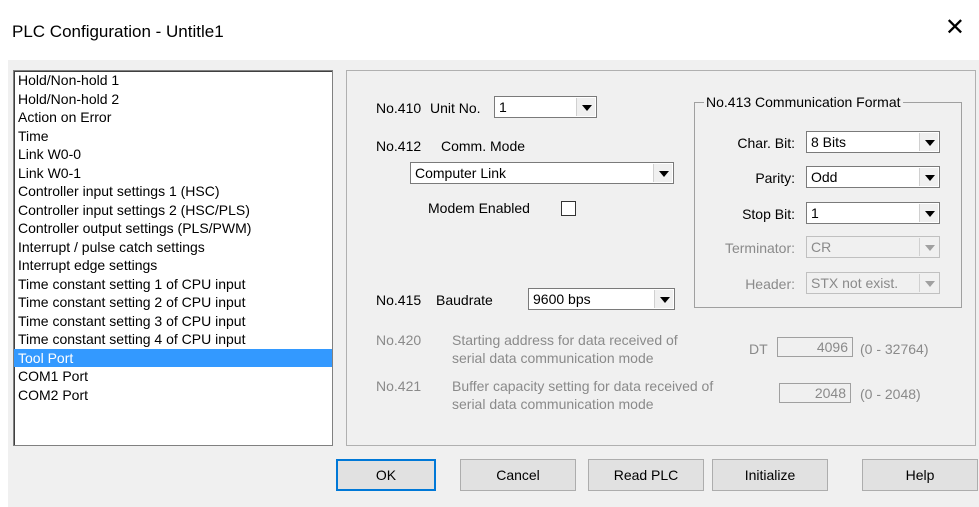 Image resolution: width=979 pixels, height=507 pixels. I want to click on unit-no-select: 1, so click(545, 107).